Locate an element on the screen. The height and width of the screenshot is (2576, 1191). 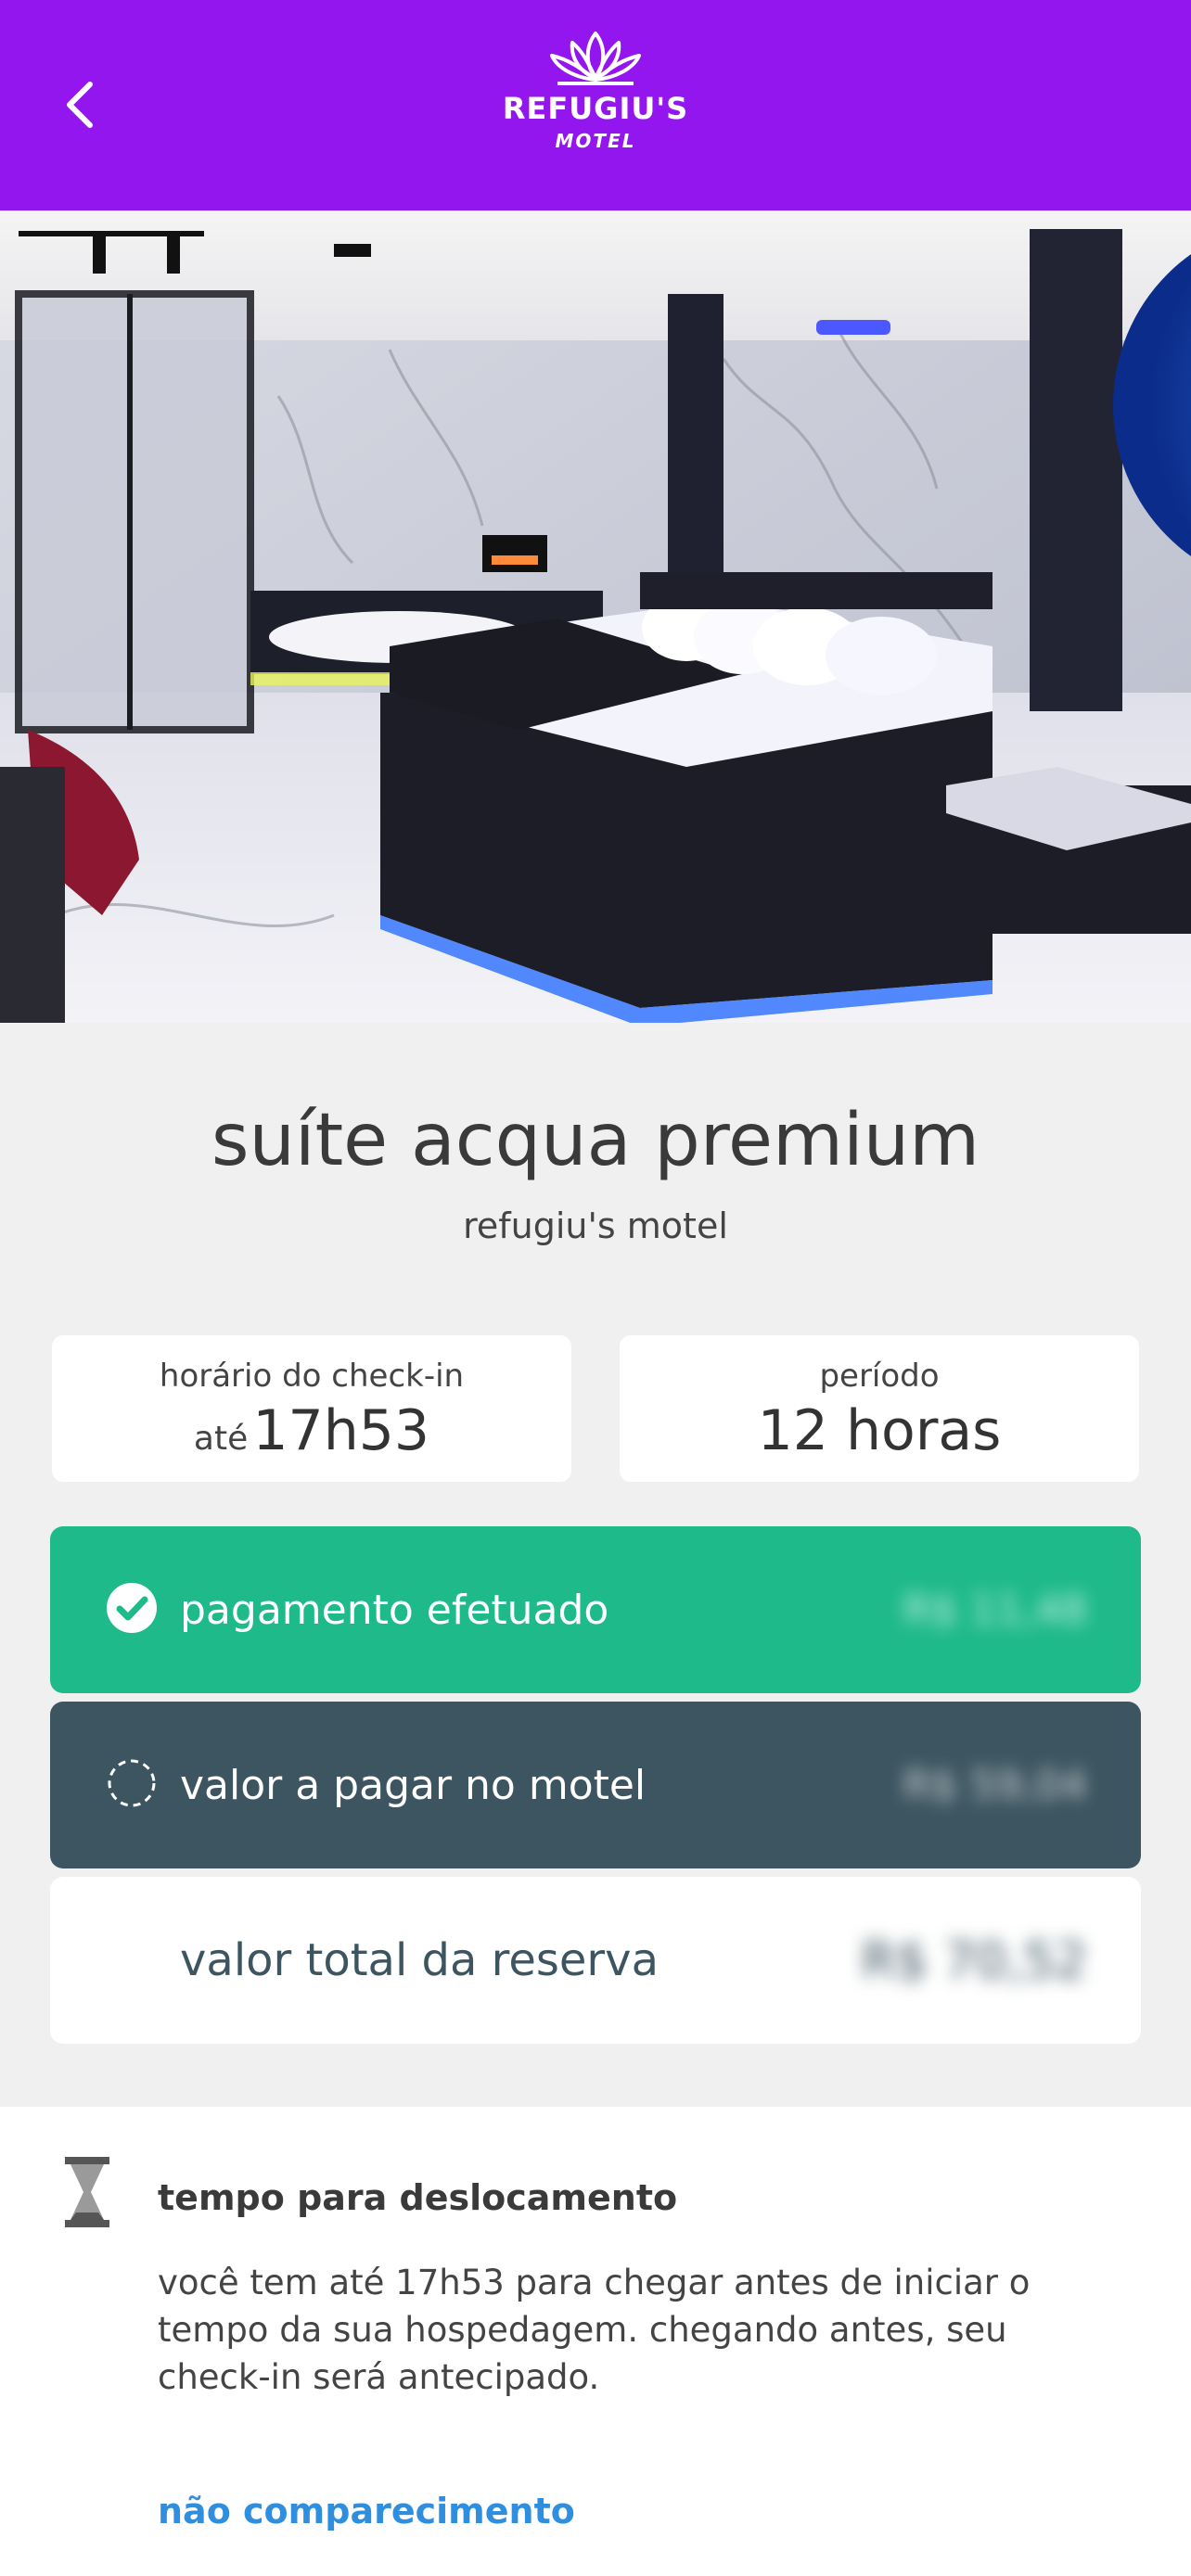
chevron-left-icon is located at coordinates (80, 105).